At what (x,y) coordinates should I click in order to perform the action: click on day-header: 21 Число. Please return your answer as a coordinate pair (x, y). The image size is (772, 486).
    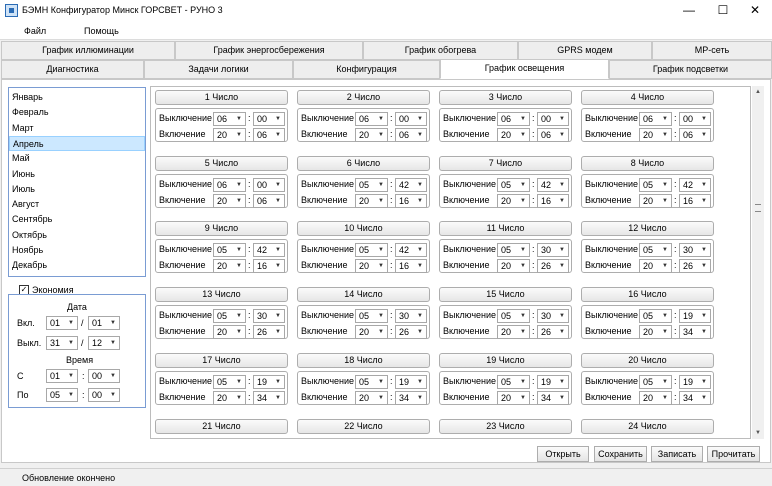
    Looking at the image, I should click on (221, 426).